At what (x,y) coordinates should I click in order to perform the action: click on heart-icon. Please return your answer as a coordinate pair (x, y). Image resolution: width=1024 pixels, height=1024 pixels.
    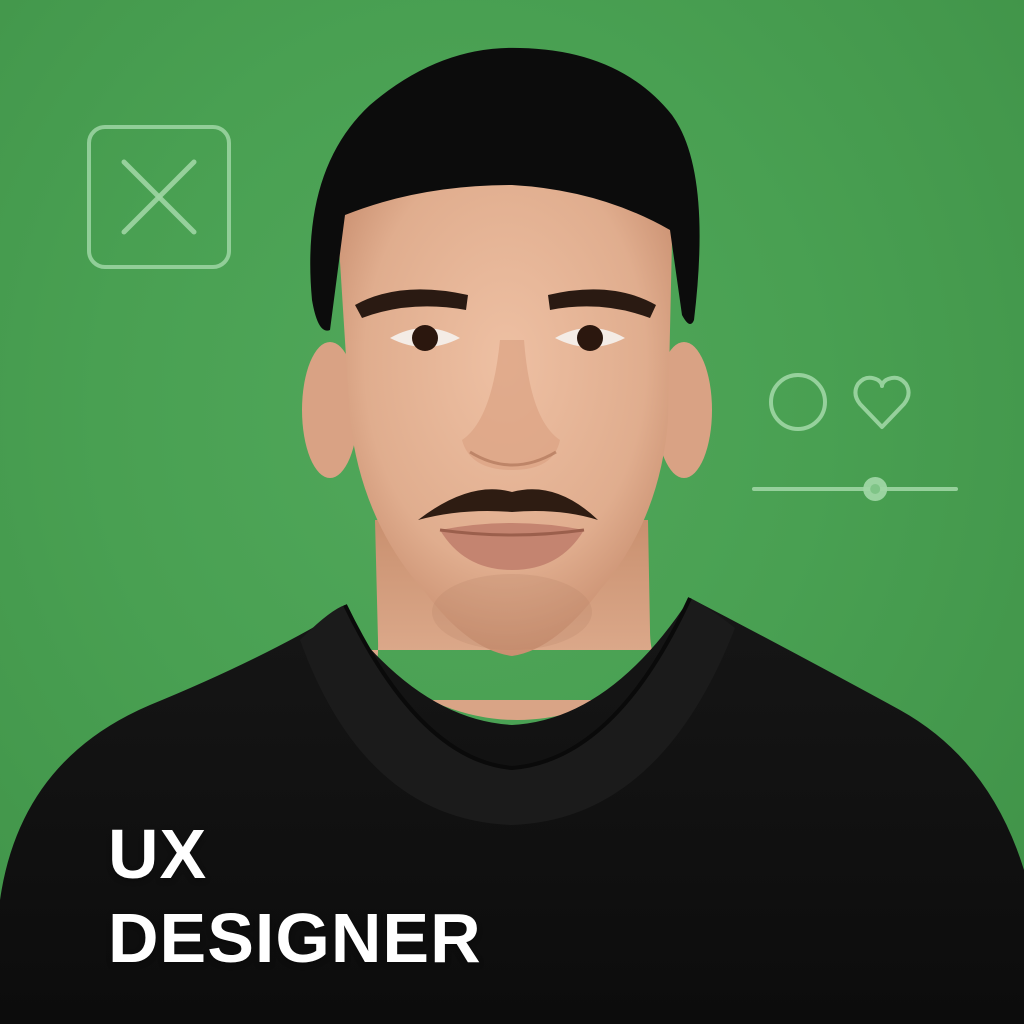
    Looking at the image, I should click on (882, 402).